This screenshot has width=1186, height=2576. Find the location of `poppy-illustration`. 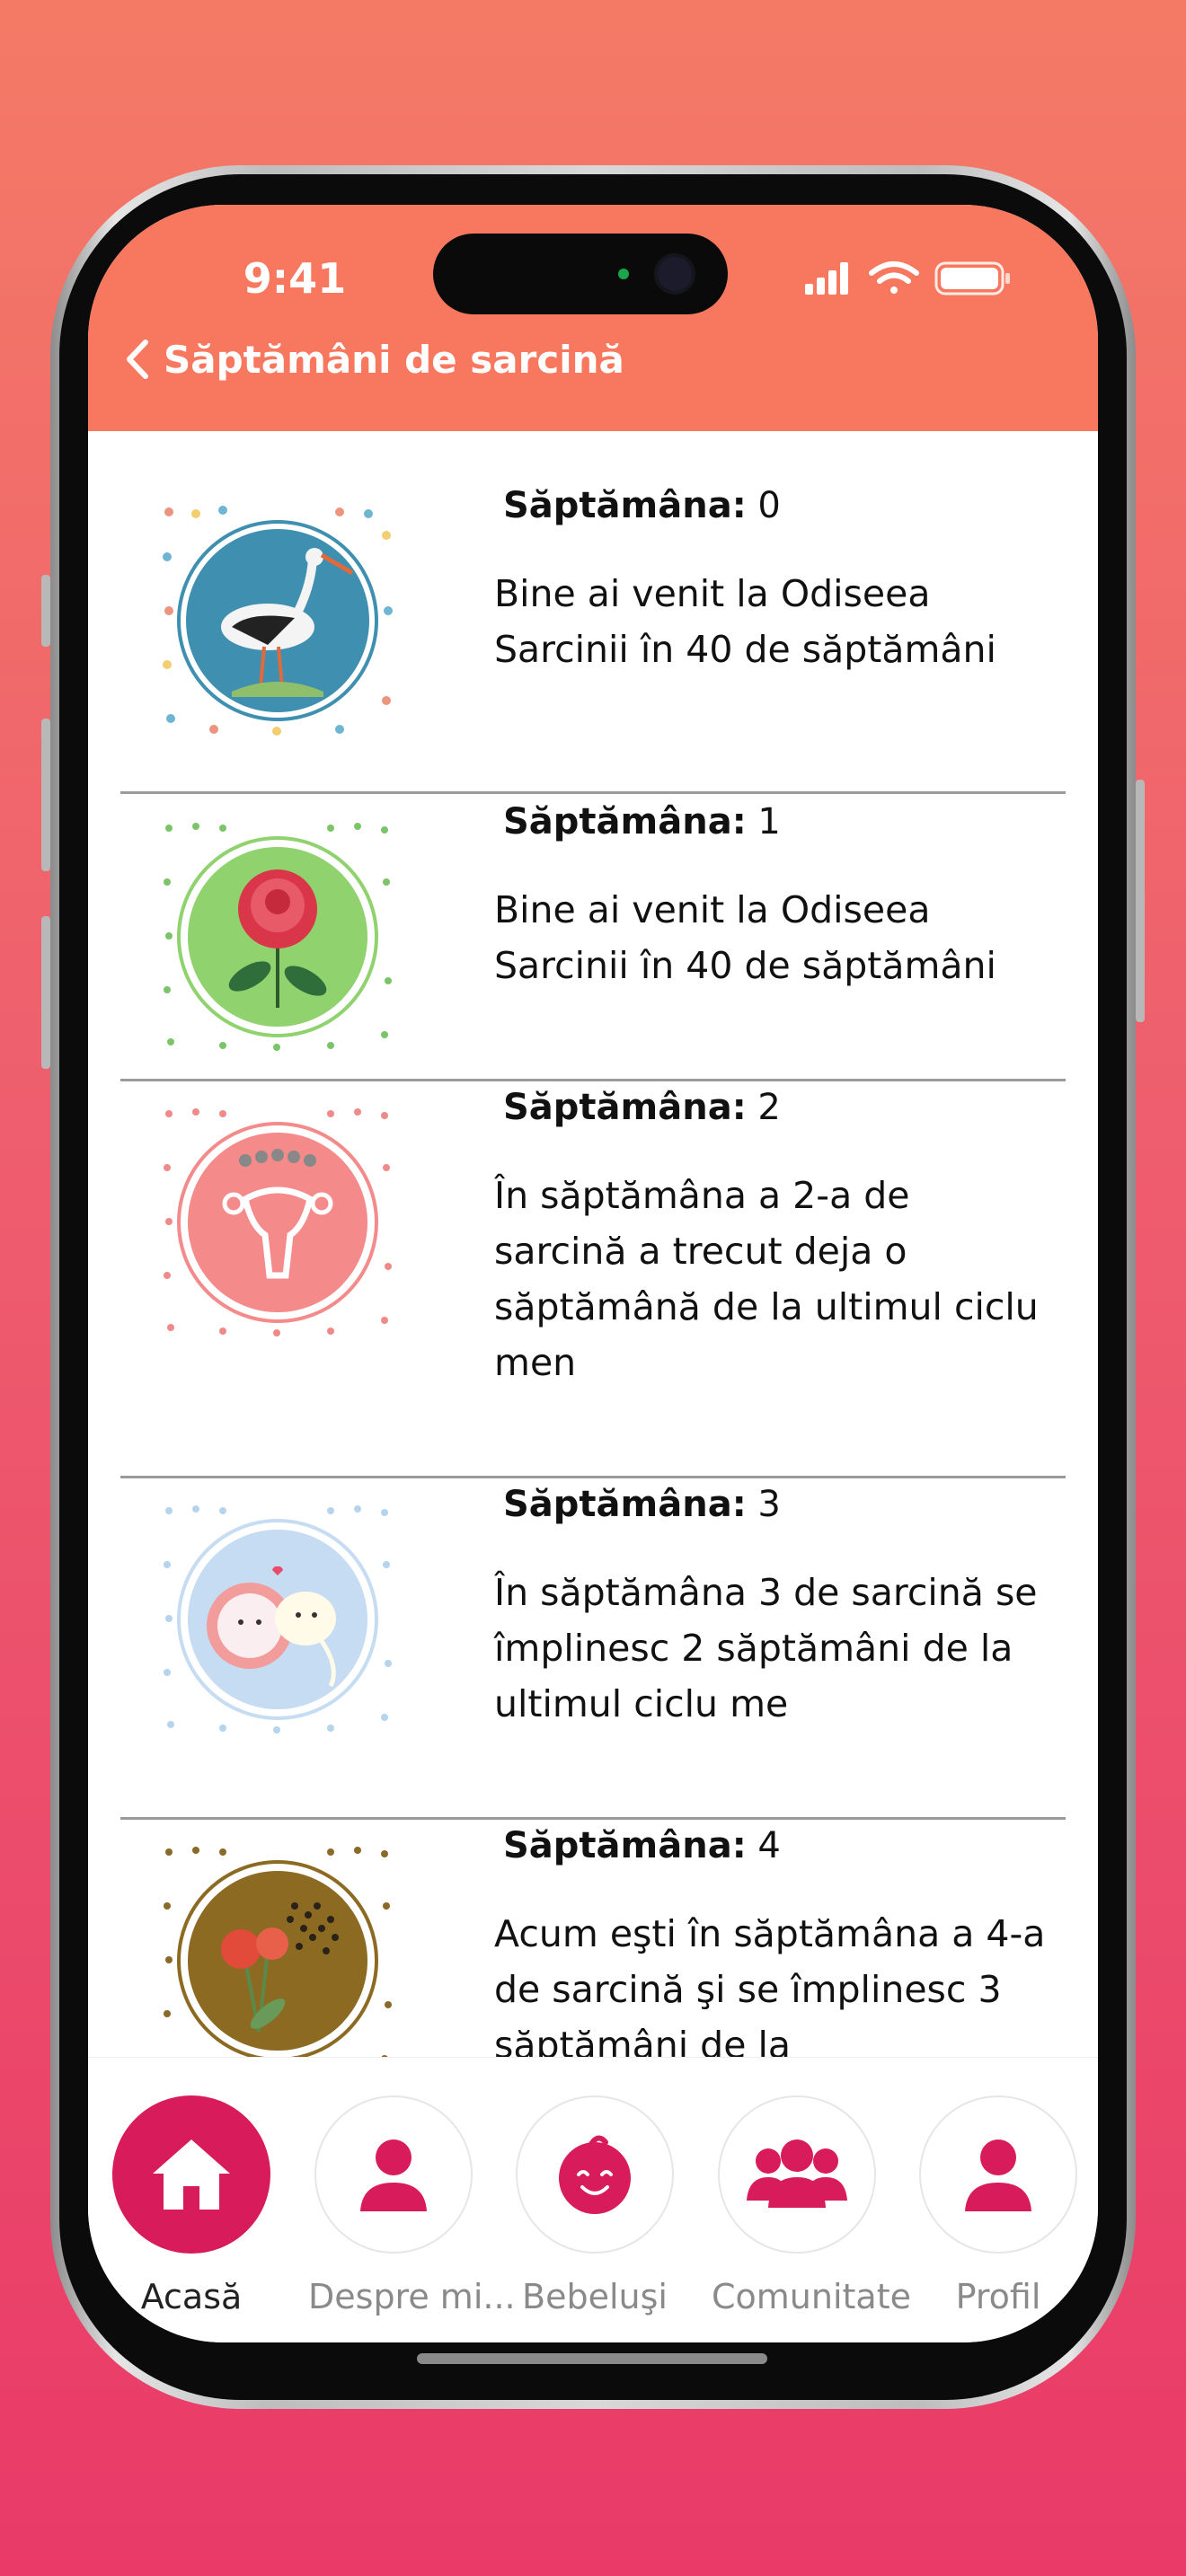

poppy-illustration is located at coordinates (278, 1952).